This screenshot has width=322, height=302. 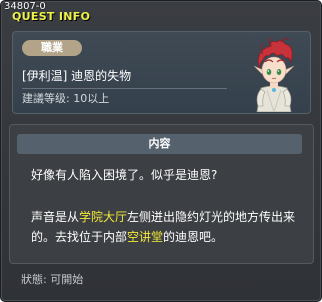 What do you see at coordinates (103, 217) in the screenshot?
I see `location-highlight-hall: 学院大厅` at bounding box center [103, 217].